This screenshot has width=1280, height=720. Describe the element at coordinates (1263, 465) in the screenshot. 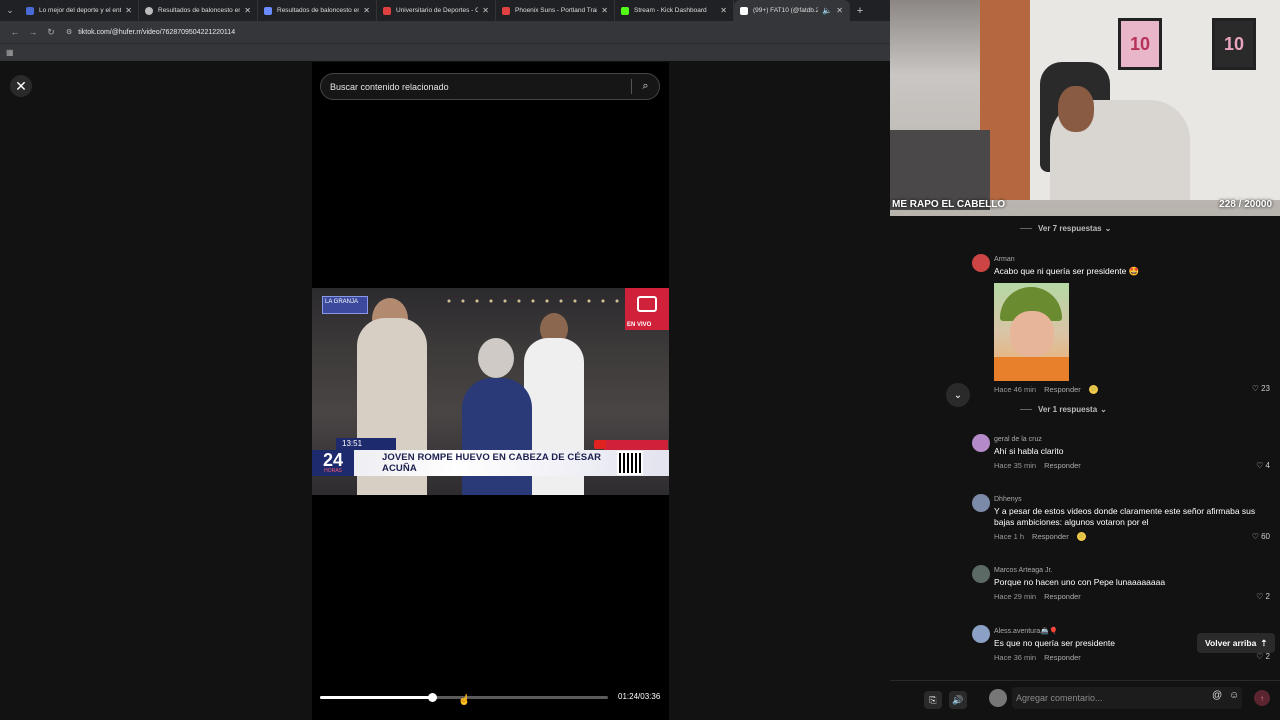

I see `like-button: ♡ 4` at that location.